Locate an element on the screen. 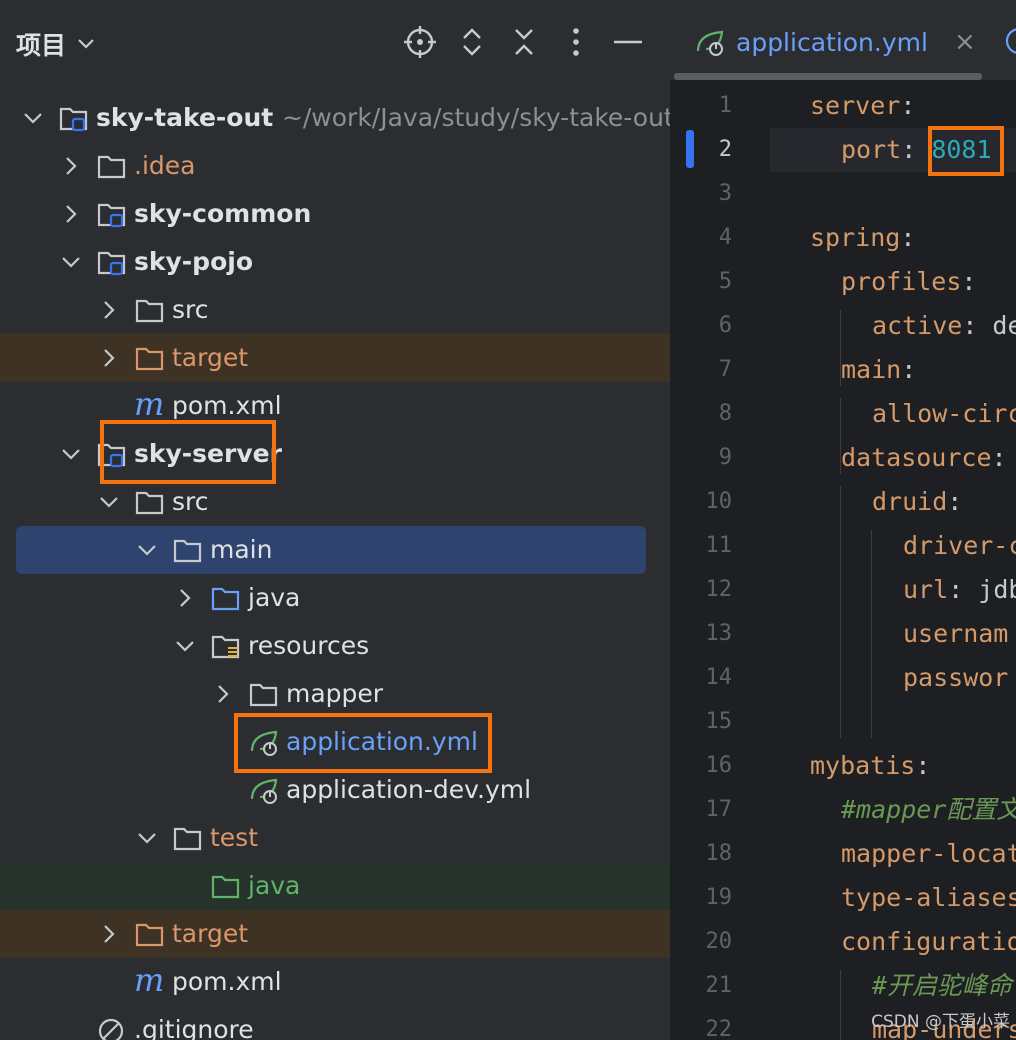 The height and width of the screenshot is (1040, 1016). code-line: usernam is located at coordinates (955, 634).